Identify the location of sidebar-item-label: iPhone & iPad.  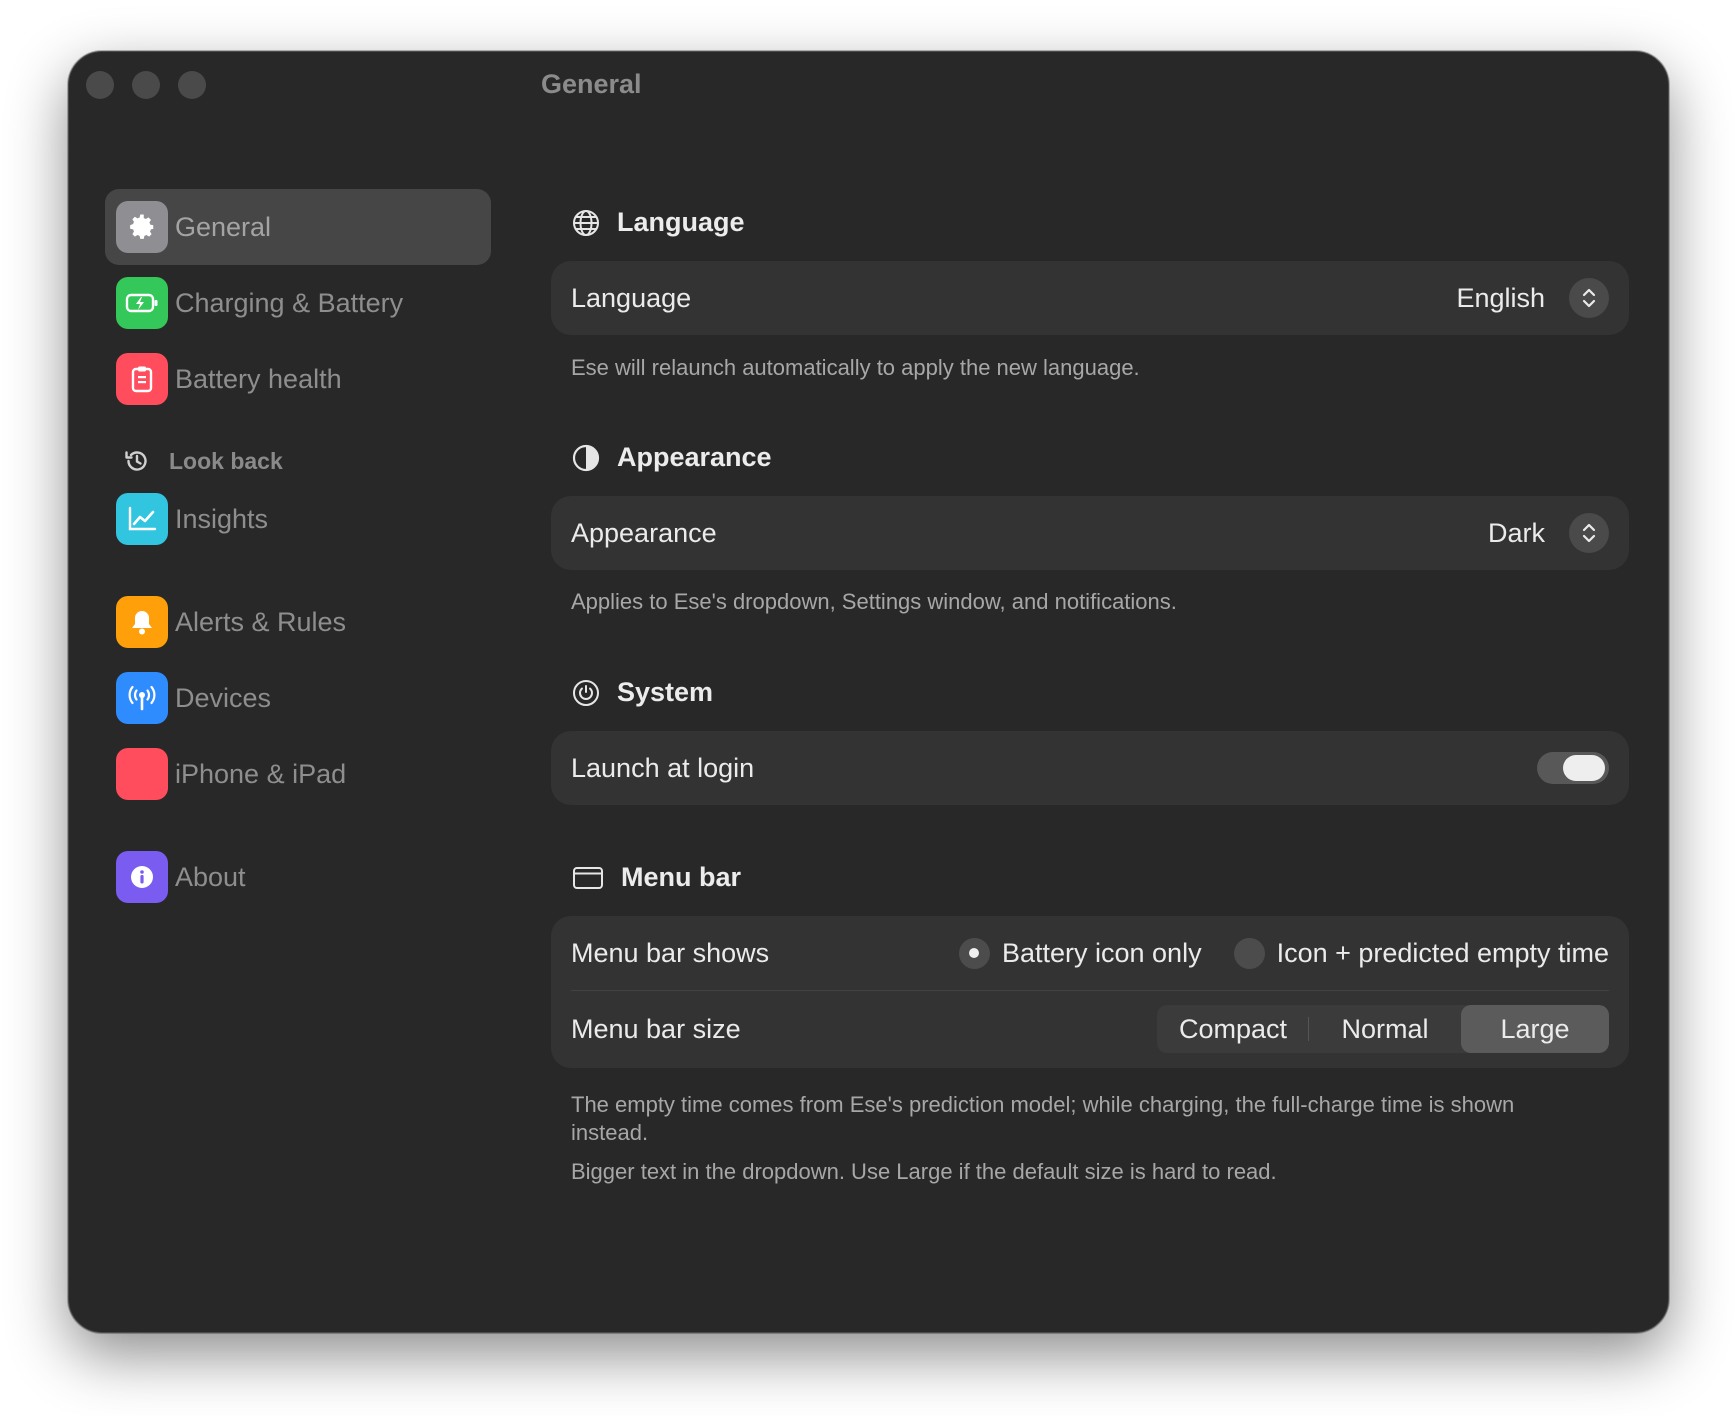
(261, 773).